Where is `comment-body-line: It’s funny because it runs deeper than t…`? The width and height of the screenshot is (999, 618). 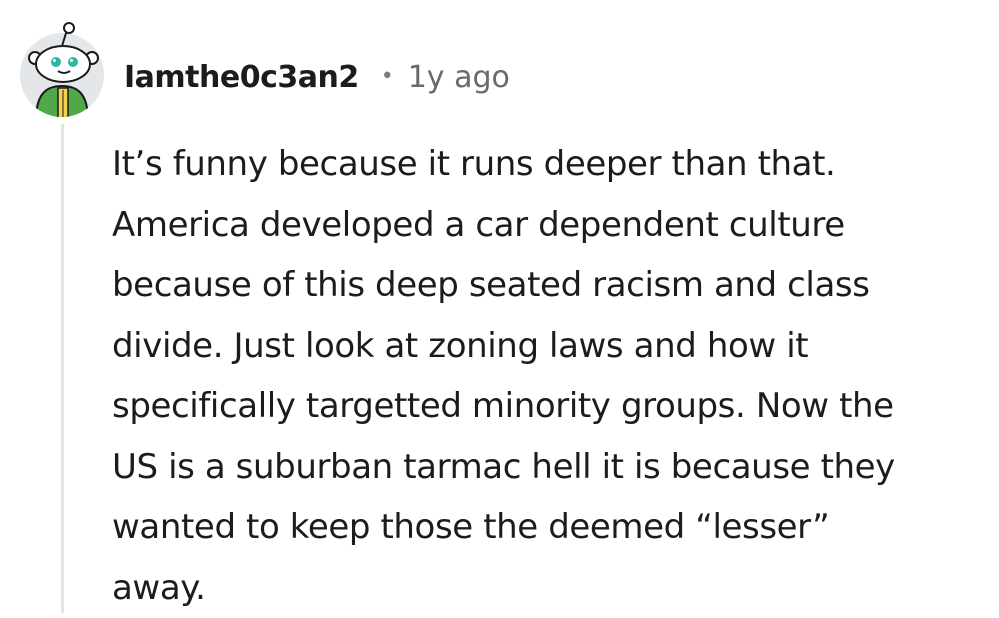
comment-body-line: It’s funny because it runs deeper than t… is located at coordinates (552, 164).